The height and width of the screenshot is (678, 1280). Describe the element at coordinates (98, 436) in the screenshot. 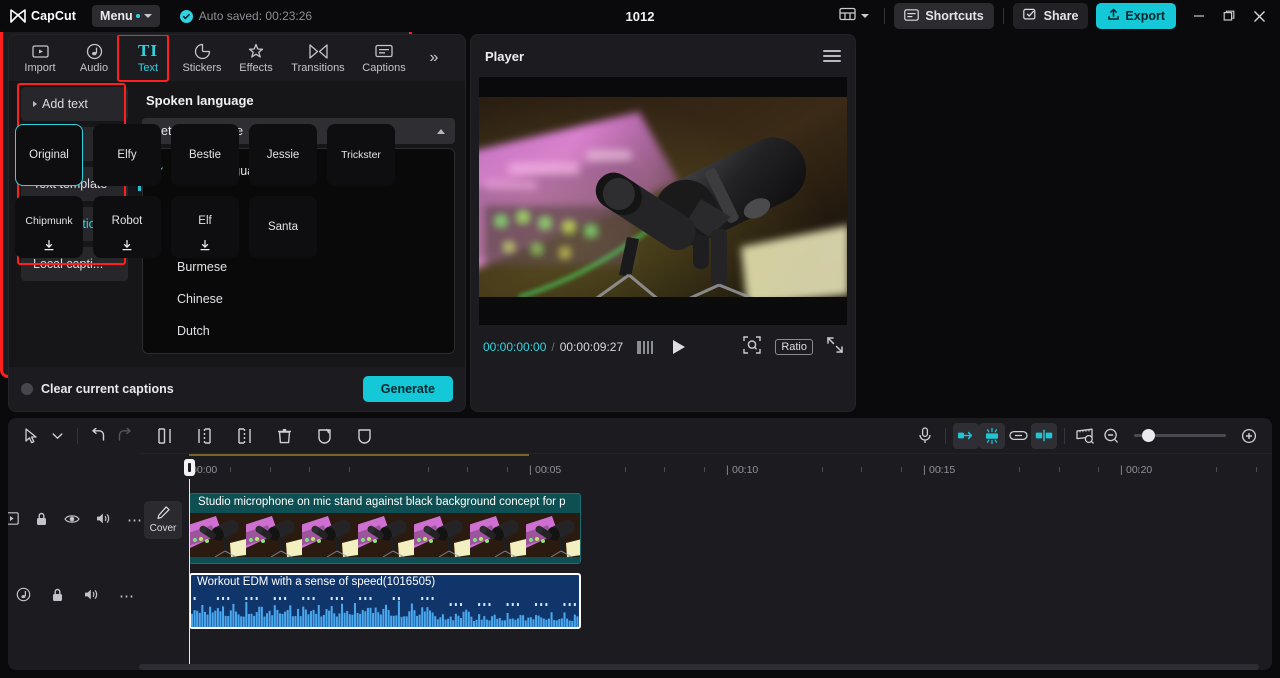

I see `undo-icon` at that location.